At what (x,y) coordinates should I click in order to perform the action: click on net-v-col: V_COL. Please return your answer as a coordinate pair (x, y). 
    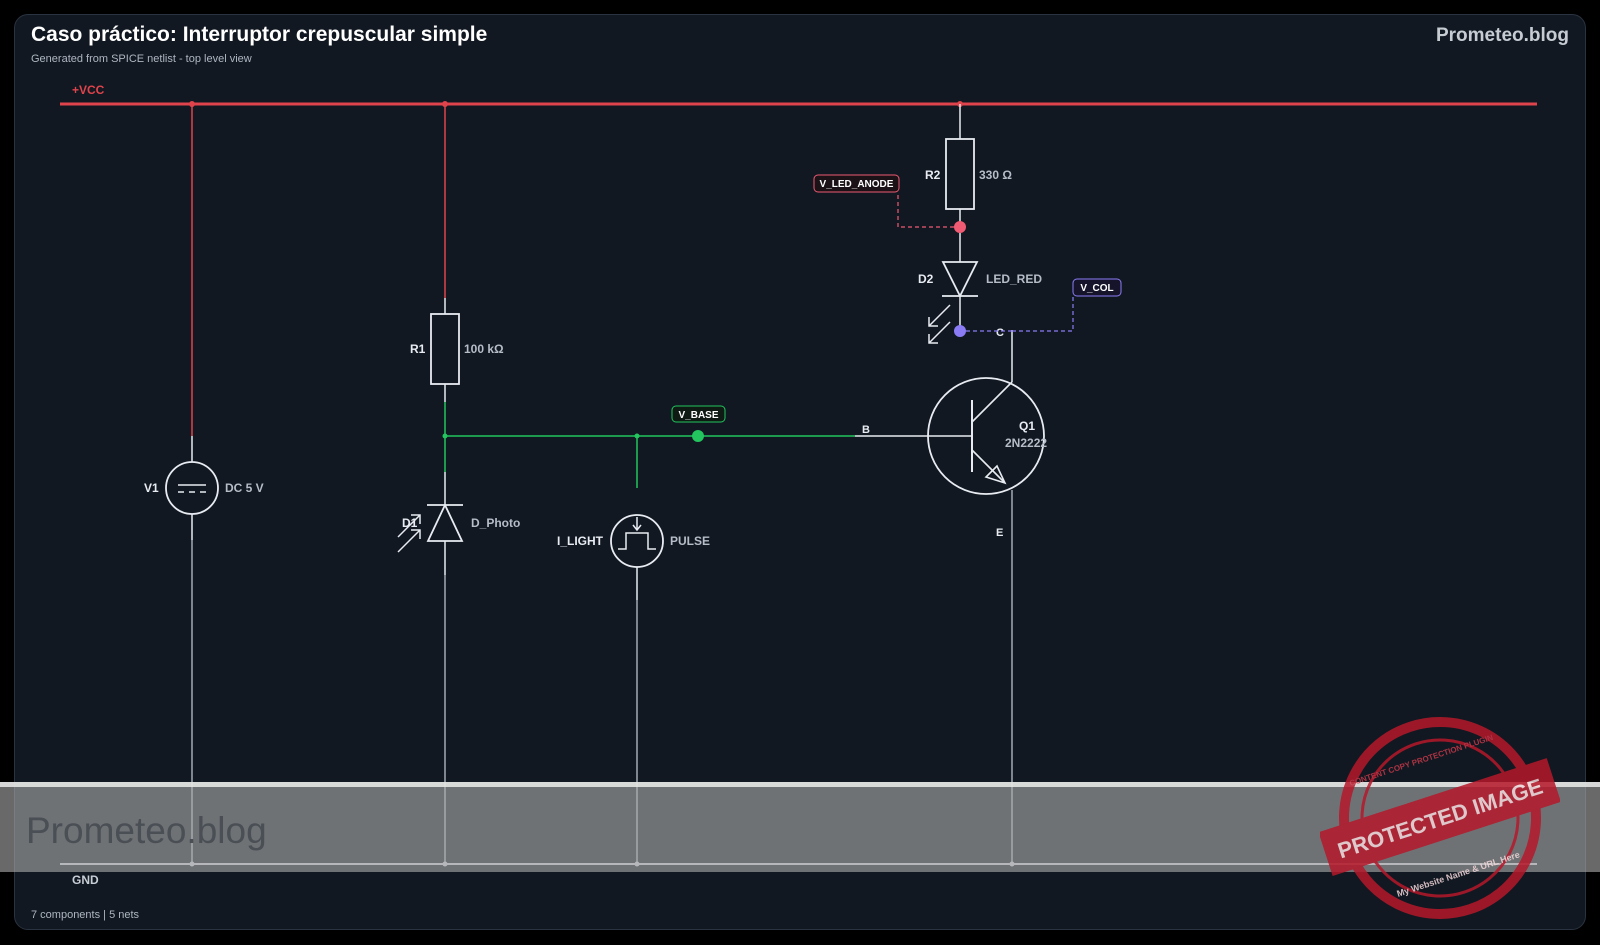
    Looking at the image, I should click on (1038, 307).